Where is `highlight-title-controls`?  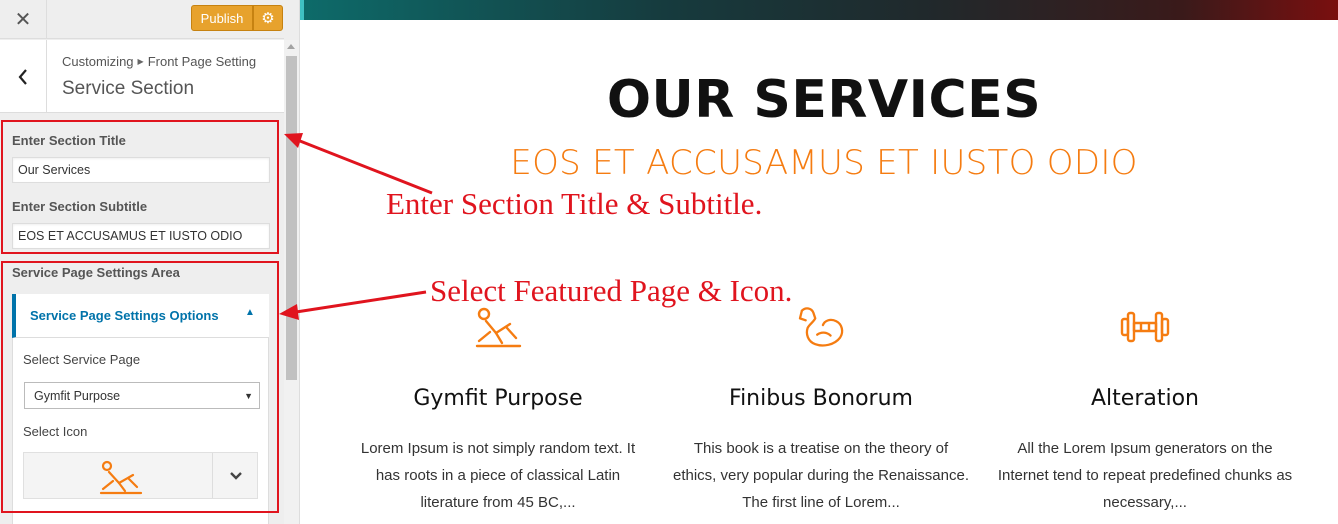 highlight-title-controls is located at coordinates (140, 187).